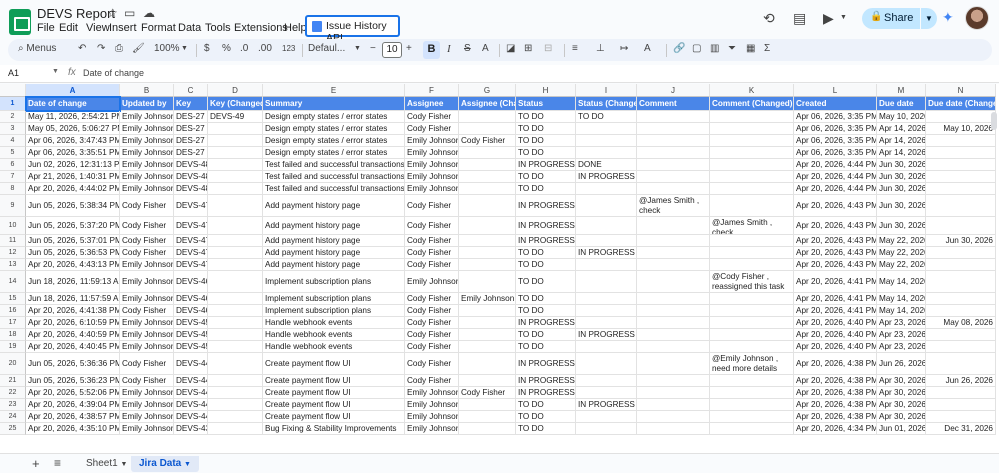 This screenshot has width=999, height=473. What do you see at coordinates (696, 48) in the screenshot?
I see `insert-comment-icon: ▢` at bounding box center [696, 48].